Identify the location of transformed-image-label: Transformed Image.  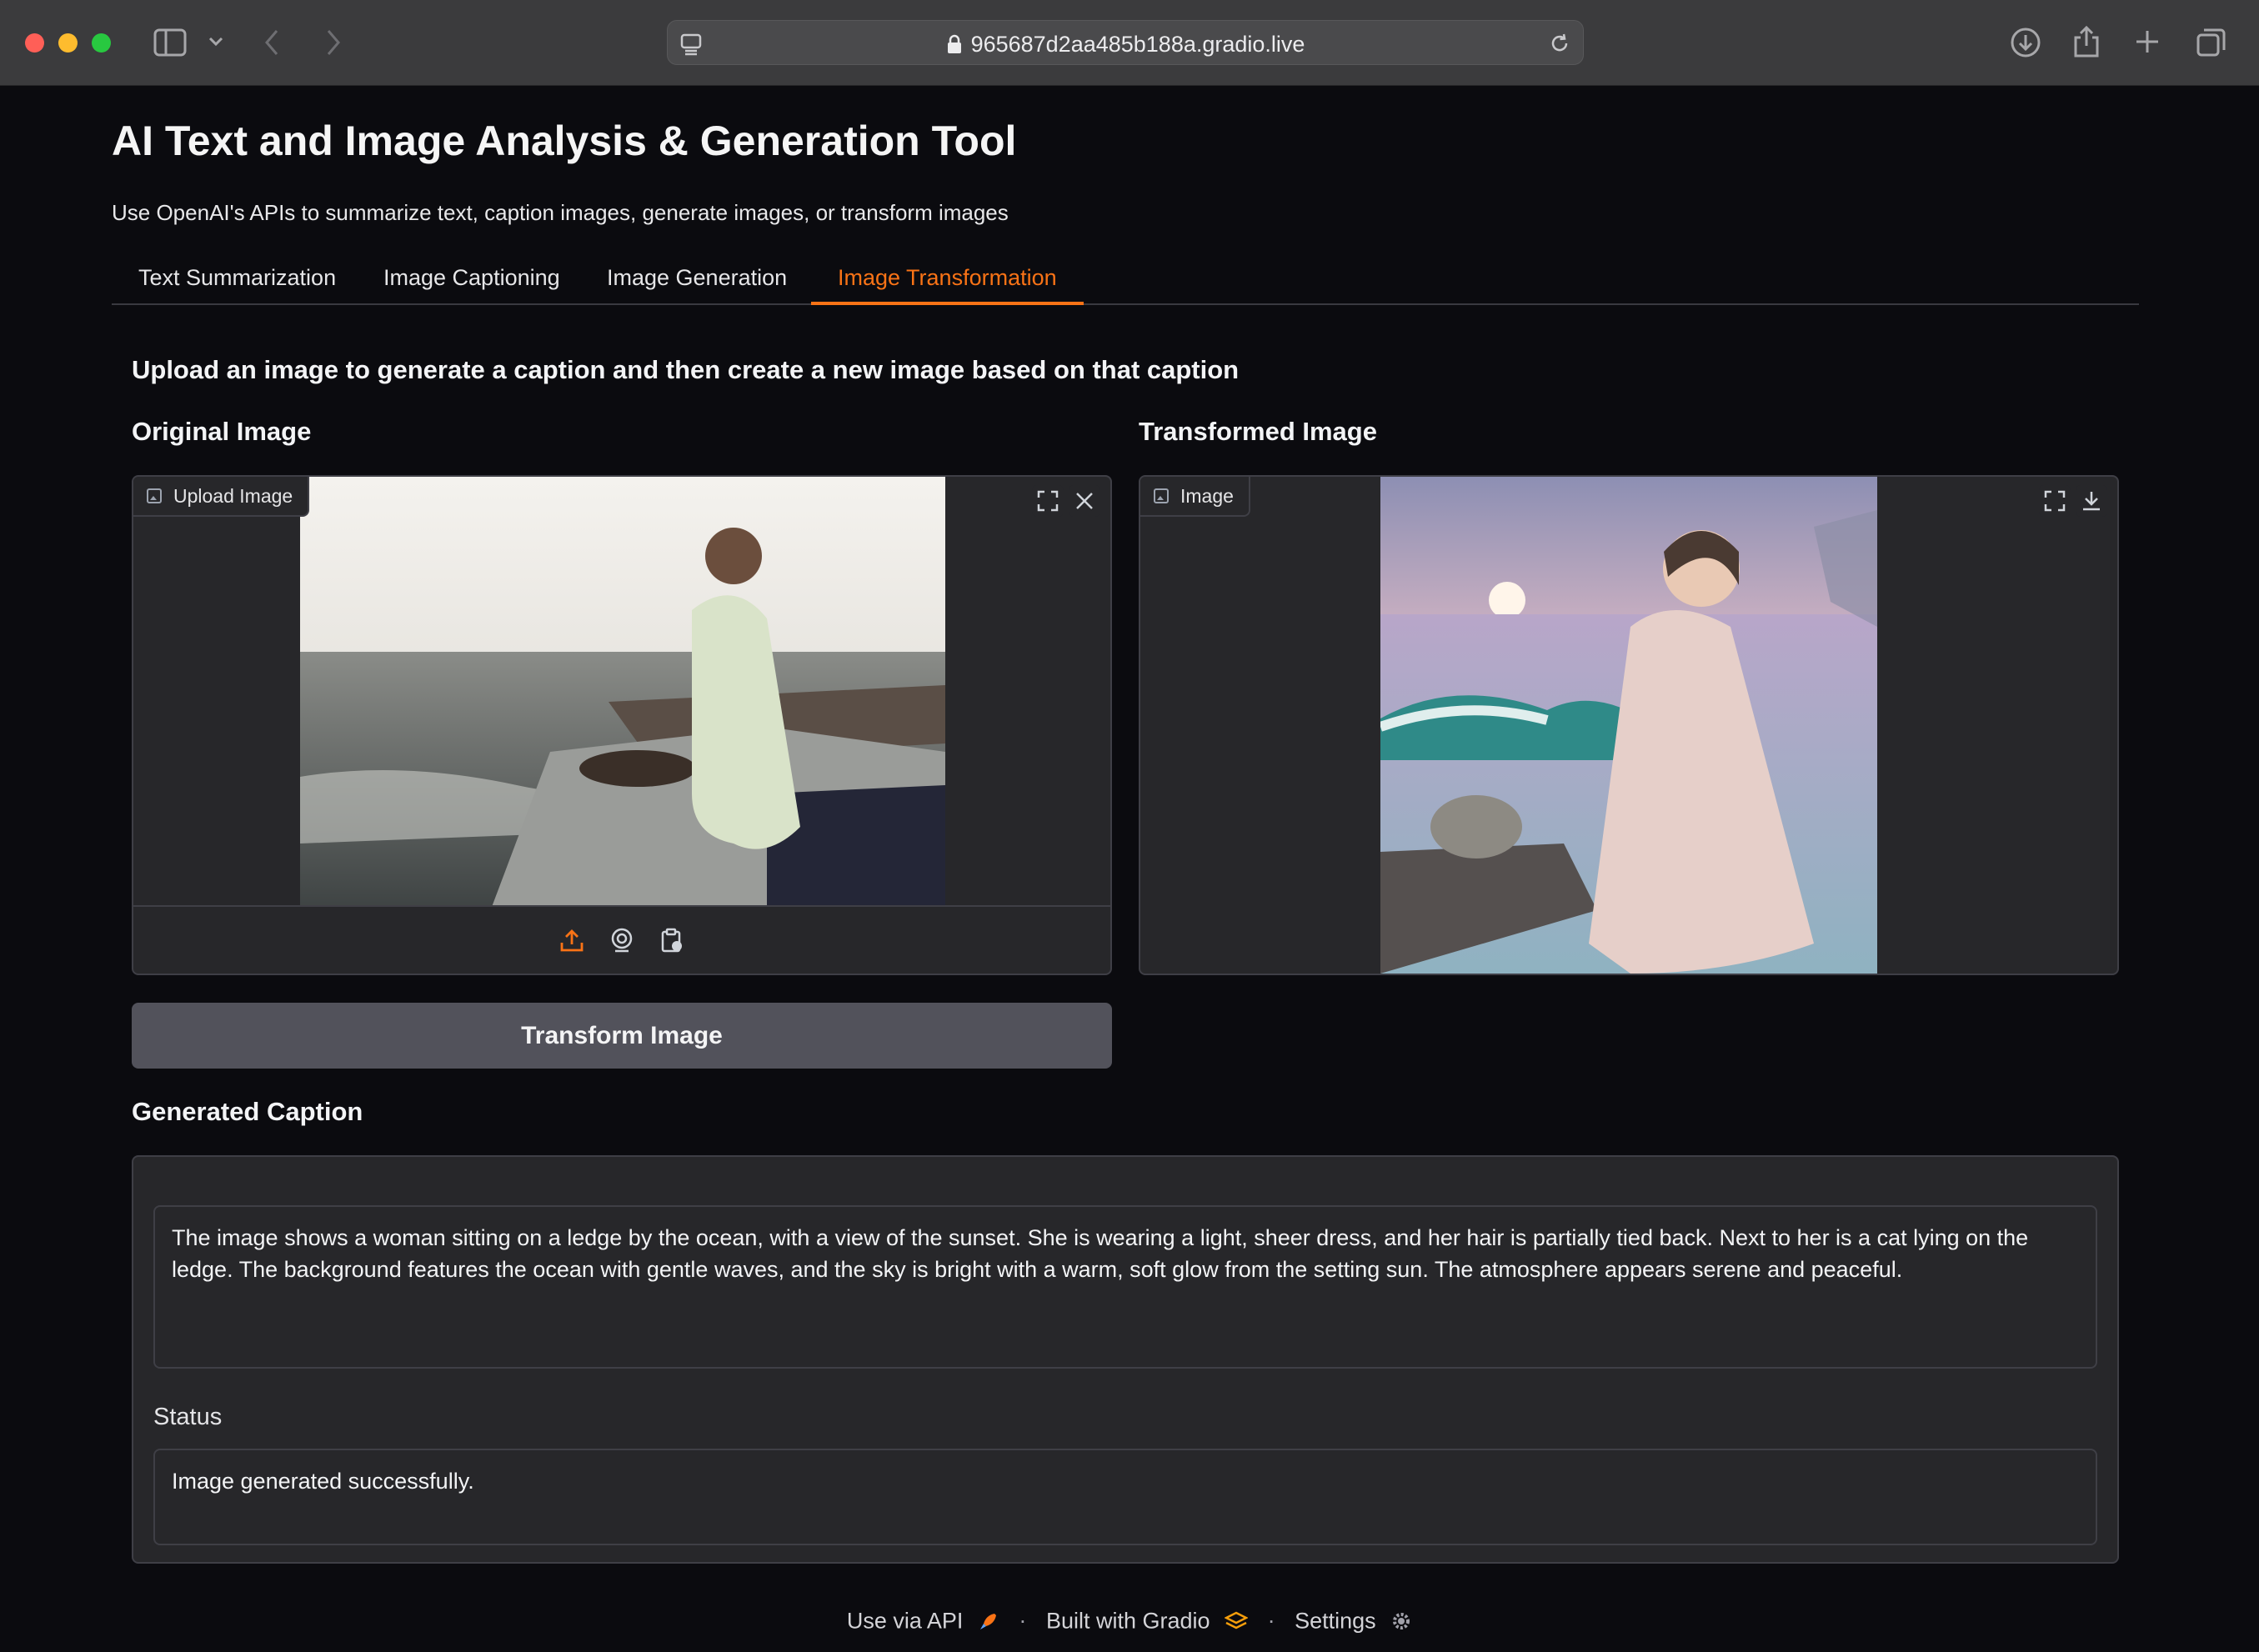
(1258, 431).